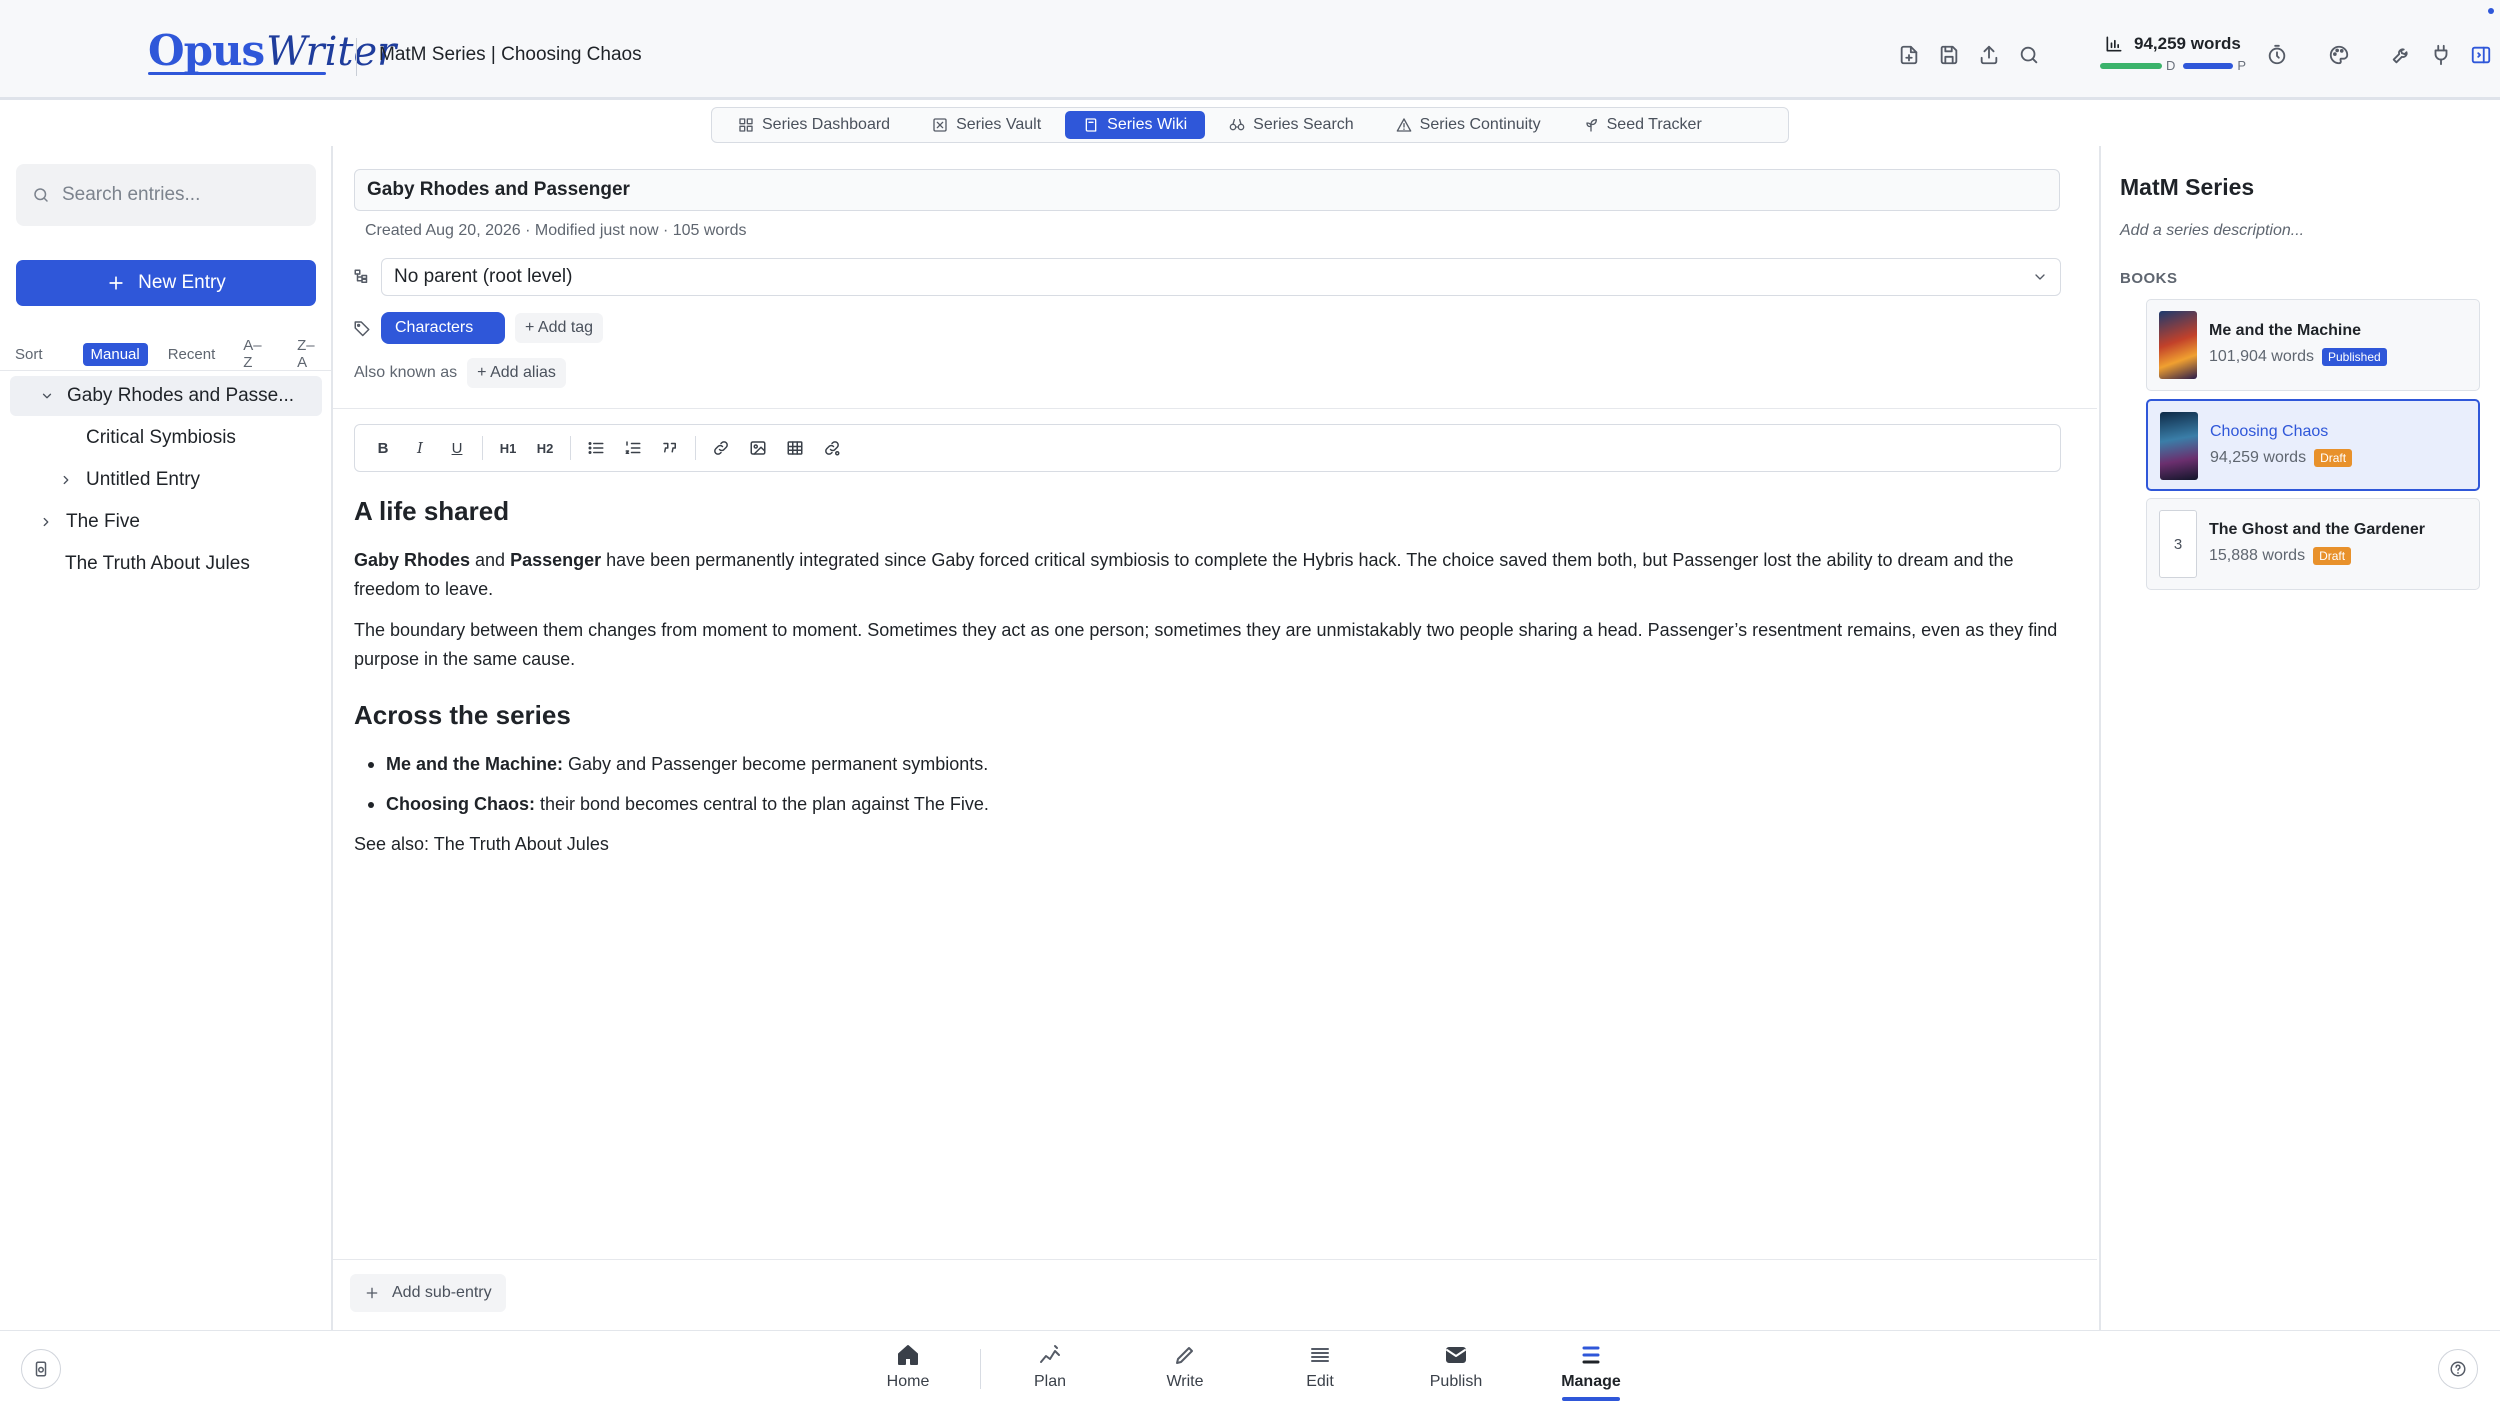 The image size is (2500, 1406). Describe the element at coordinates (758, 448) in the screenshot. I see `image-icon` at that location.